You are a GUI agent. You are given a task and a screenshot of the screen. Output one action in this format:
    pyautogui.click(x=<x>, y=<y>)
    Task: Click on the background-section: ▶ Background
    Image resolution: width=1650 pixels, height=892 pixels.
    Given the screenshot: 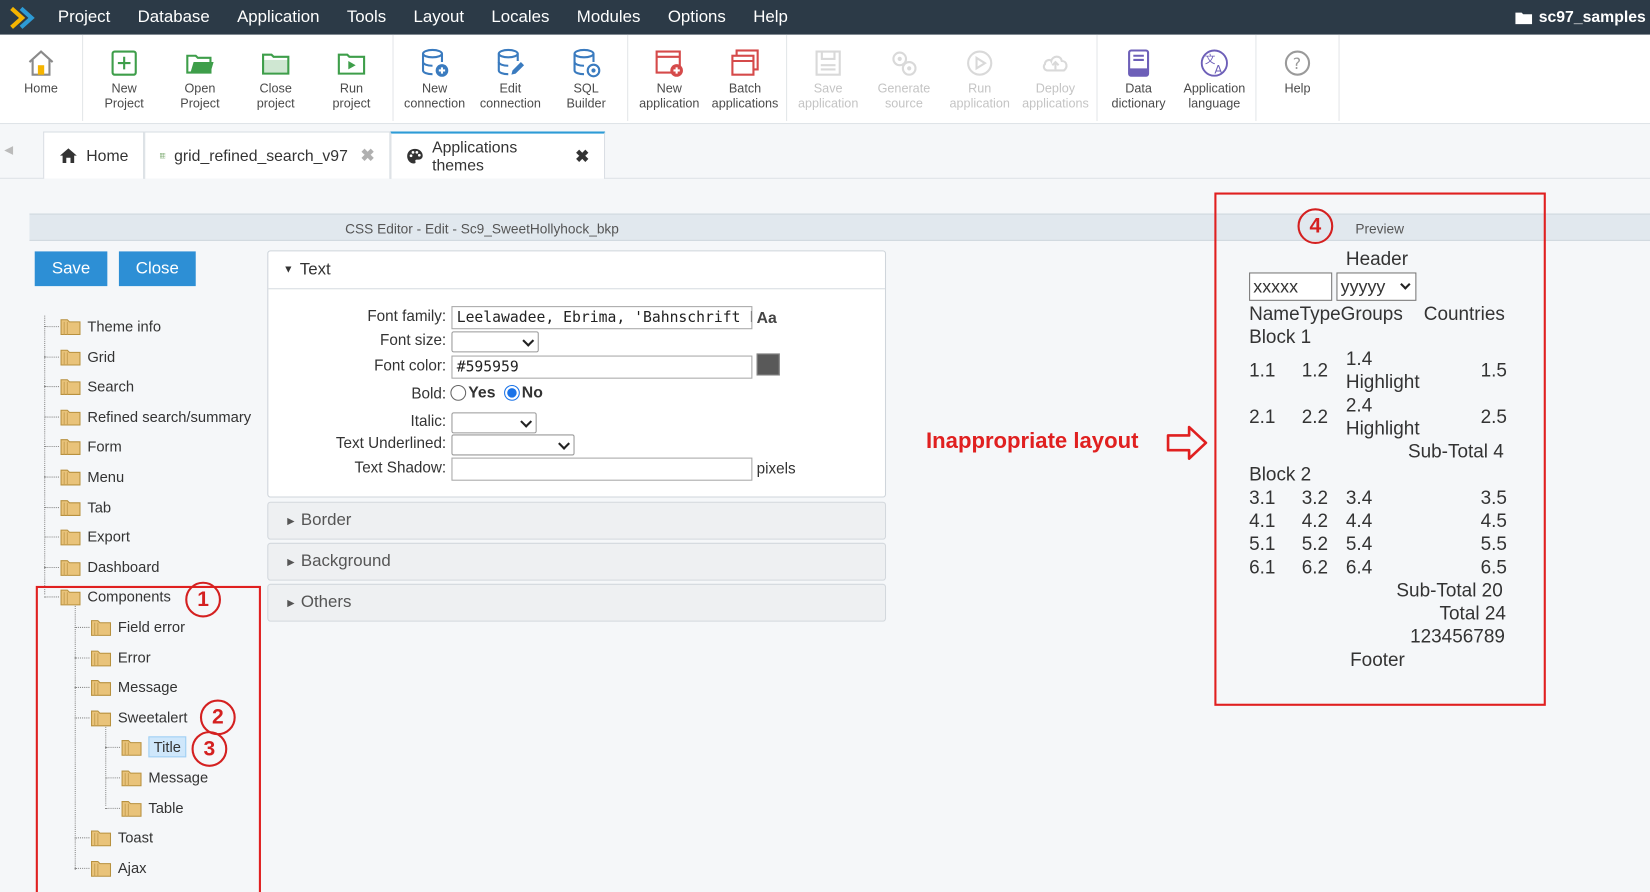 What is the action you would take?
    pyautogui.click(x=577, y=561)
    